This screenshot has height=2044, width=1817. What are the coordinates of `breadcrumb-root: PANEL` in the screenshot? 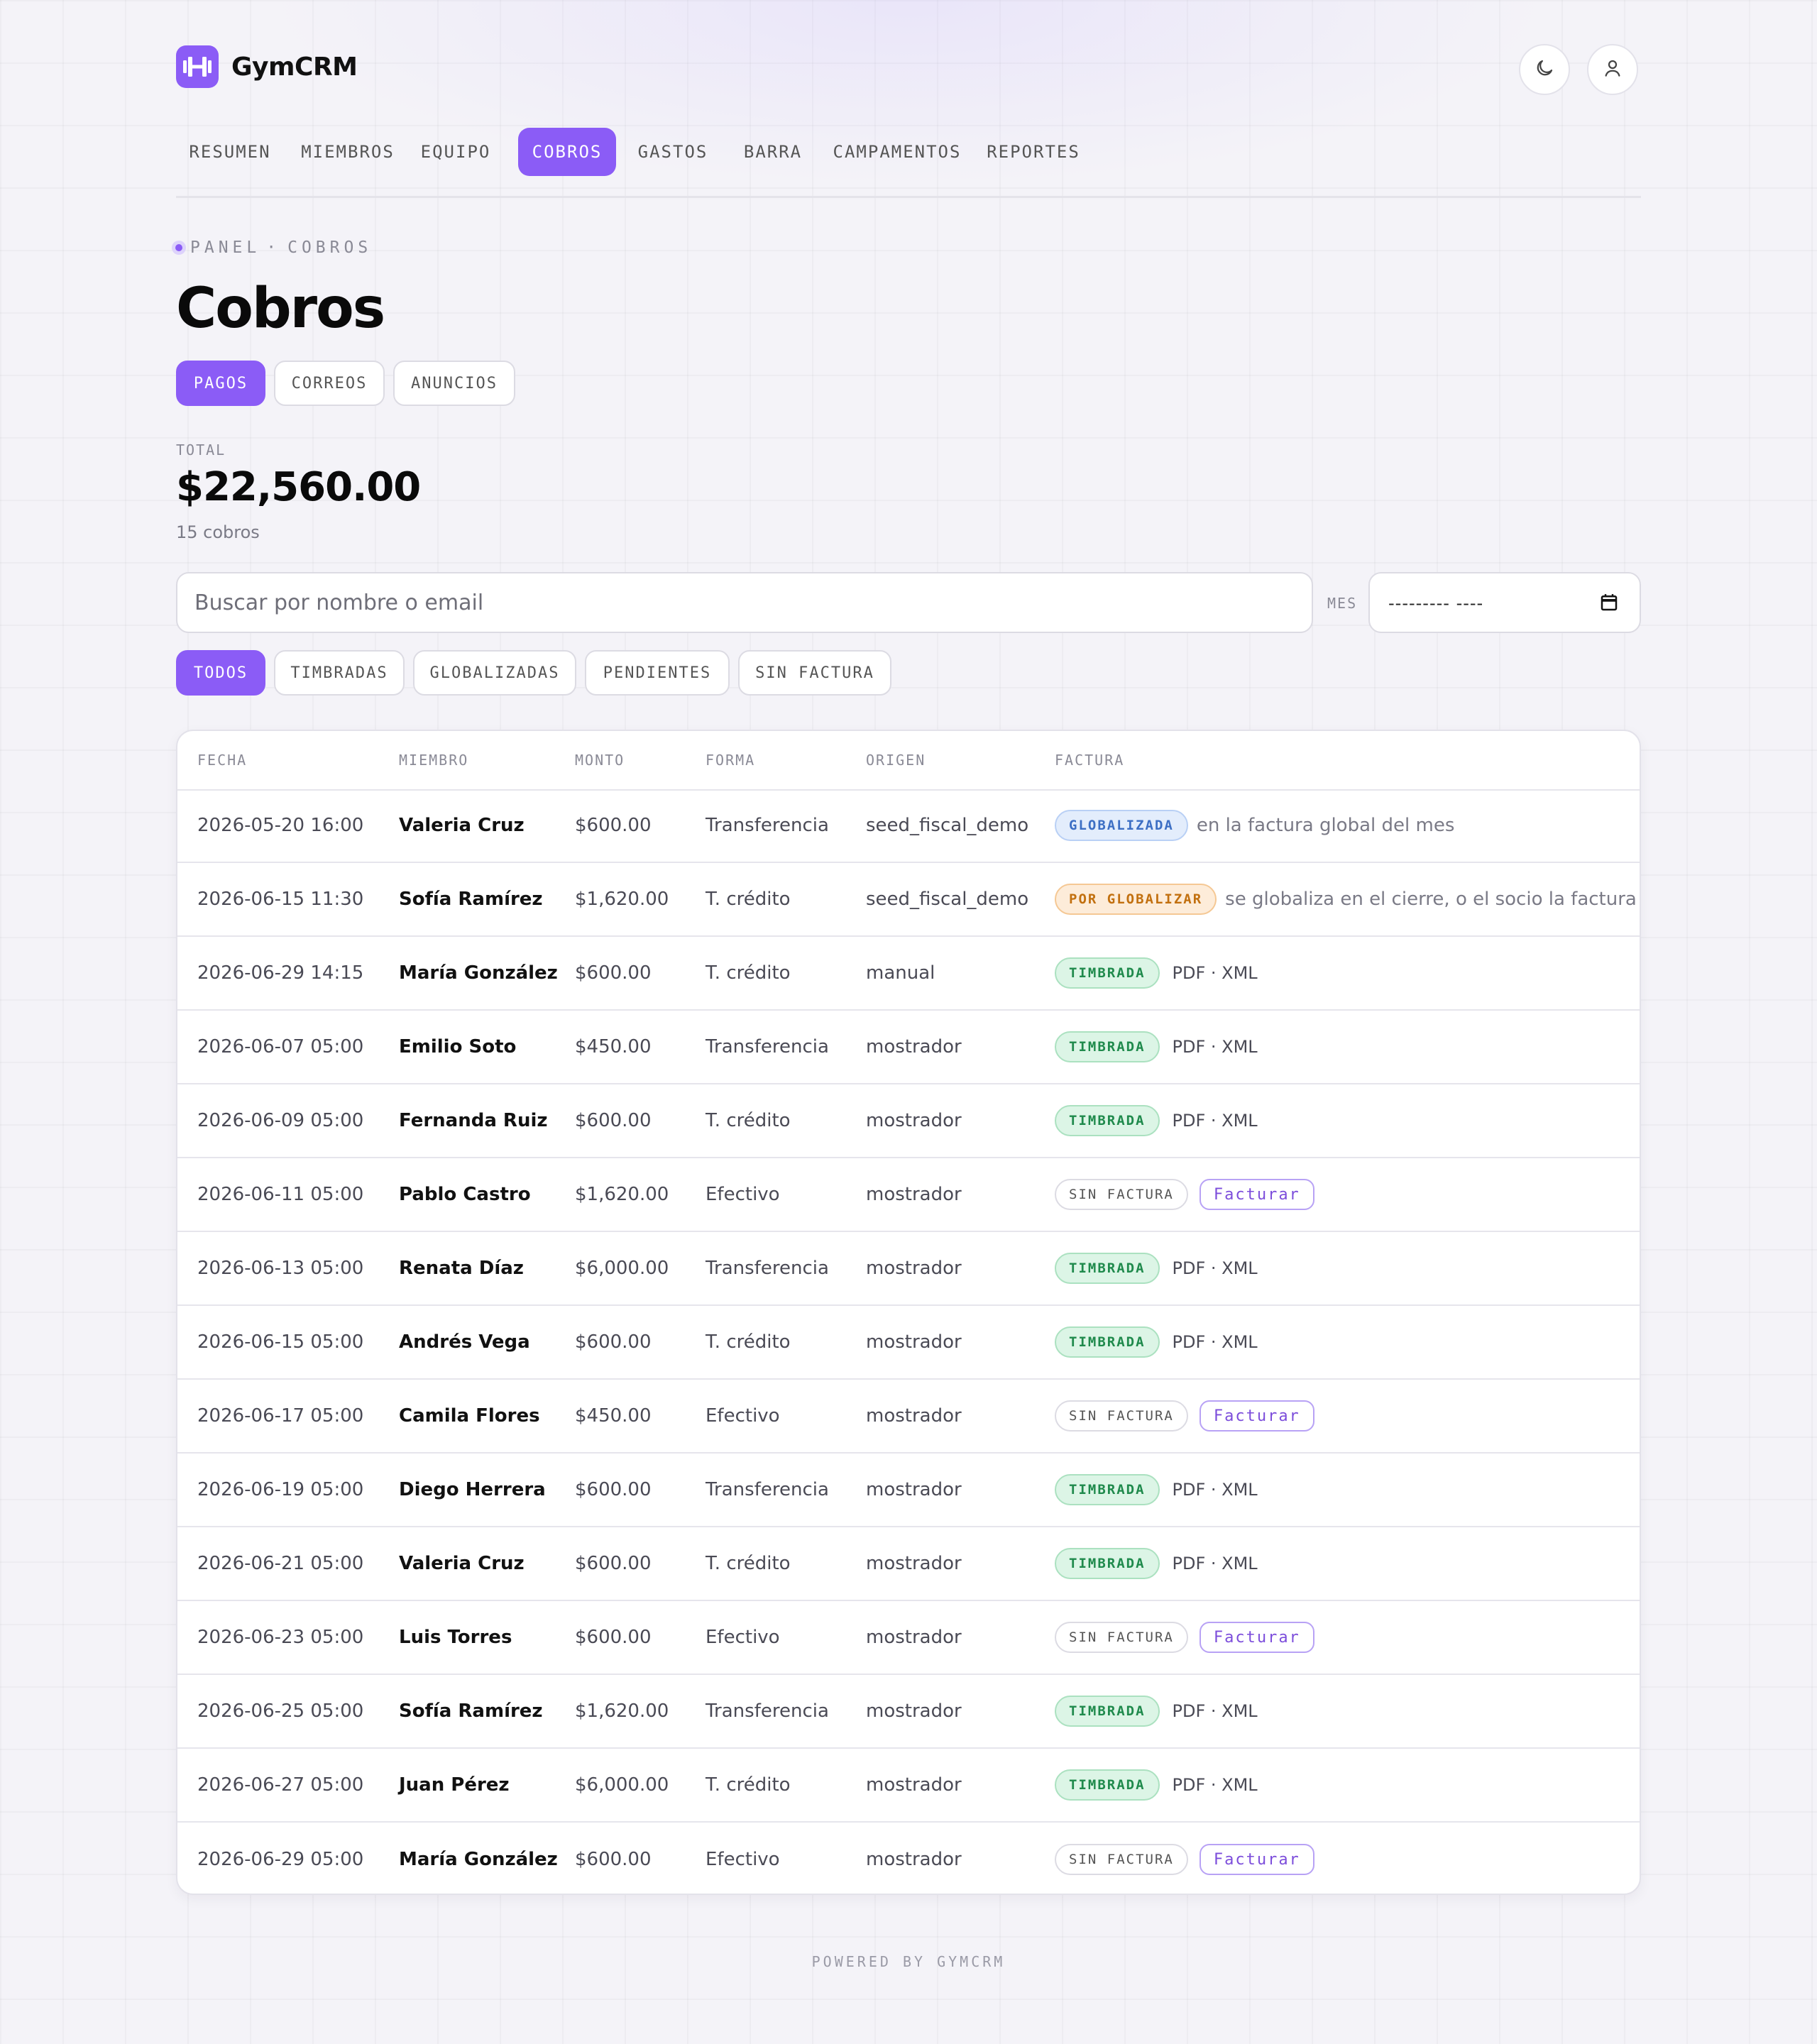 It's located at (225, 247).